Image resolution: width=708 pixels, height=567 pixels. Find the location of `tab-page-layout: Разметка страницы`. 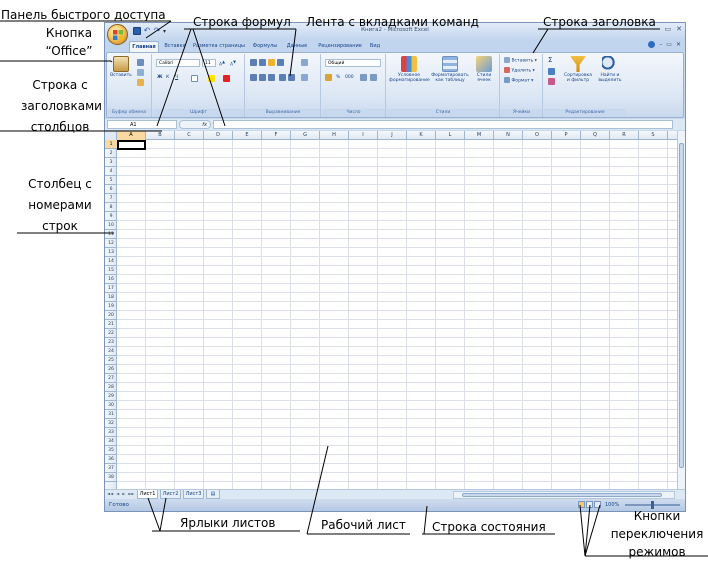

tab-page-layout: Разметка страницы is located at coordinates (219, 46).